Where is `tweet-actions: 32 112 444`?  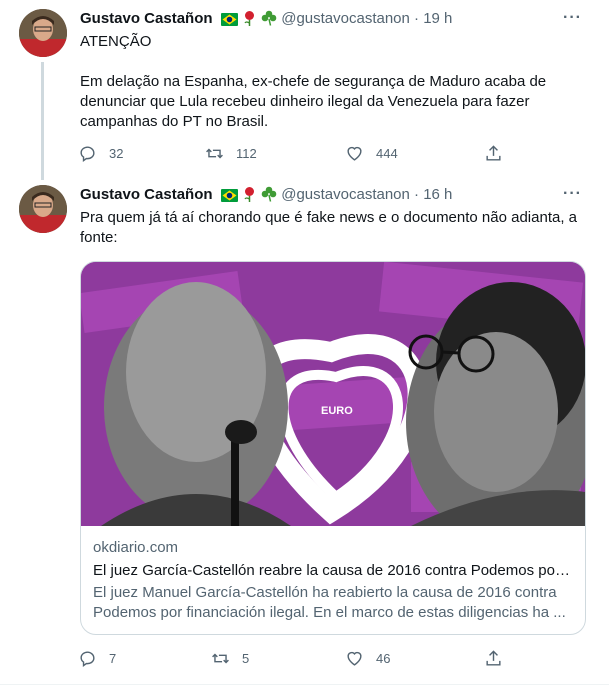 tweet-actions: 32 112 444 is located at coordinates (293, 154).